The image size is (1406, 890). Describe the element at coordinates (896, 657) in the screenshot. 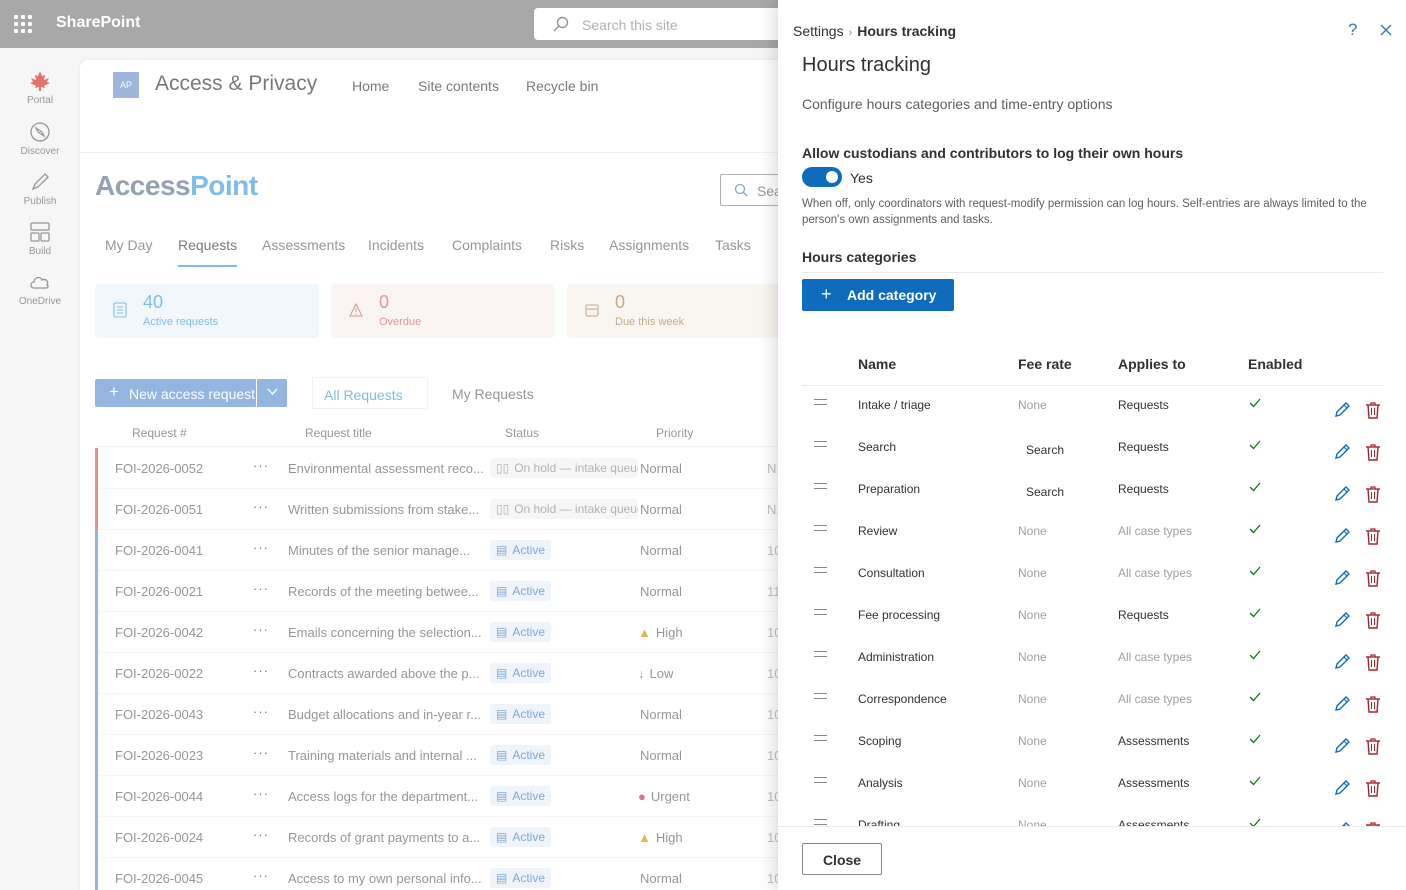

I see `category-name: Administration` at that location.